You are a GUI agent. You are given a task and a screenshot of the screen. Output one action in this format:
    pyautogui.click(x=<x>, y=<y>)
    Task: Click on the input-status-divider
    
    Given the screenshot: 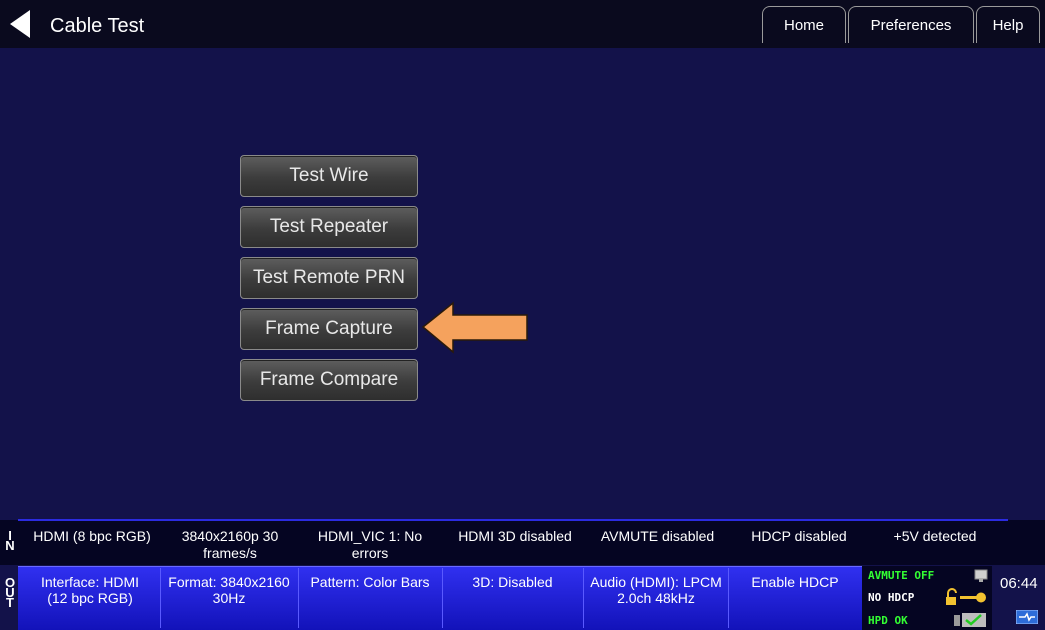 What is the action you would take?
    pyautogui.click(x=513, y=520)
    